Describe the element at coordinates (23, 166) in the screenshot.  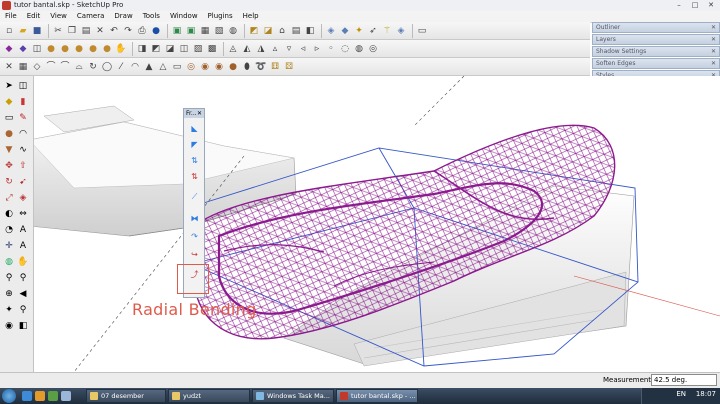
I see `push-pull-icon: ⇧` at that location.